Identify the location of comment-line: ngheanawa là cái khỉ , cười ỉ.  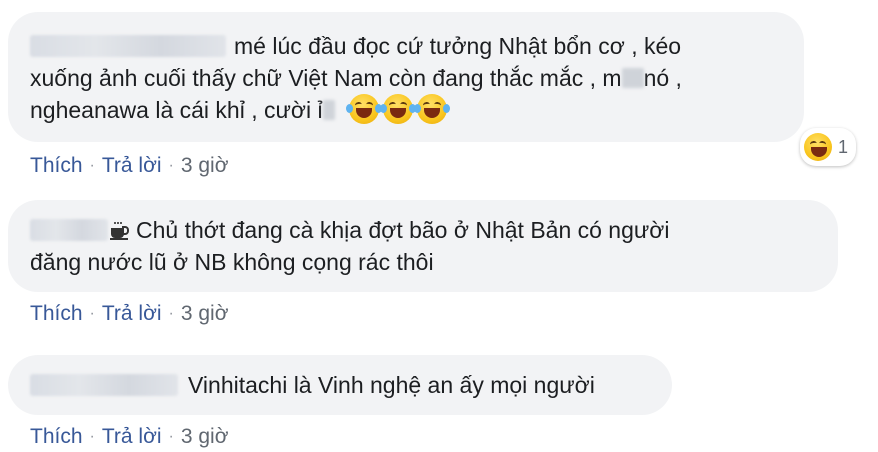
(406, 110).